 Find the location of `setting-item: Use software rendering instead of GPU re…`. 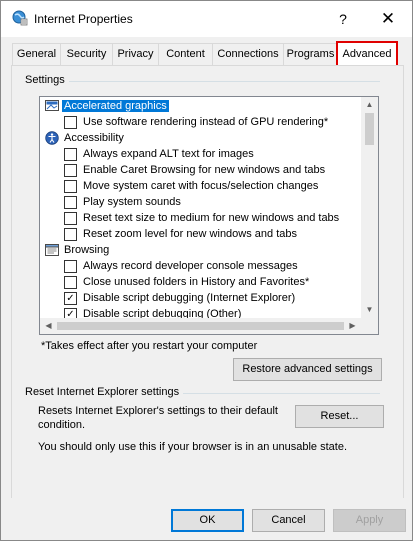

setting-item: Use software rendering instead of GPU re… is located at coordinates (200, 122).